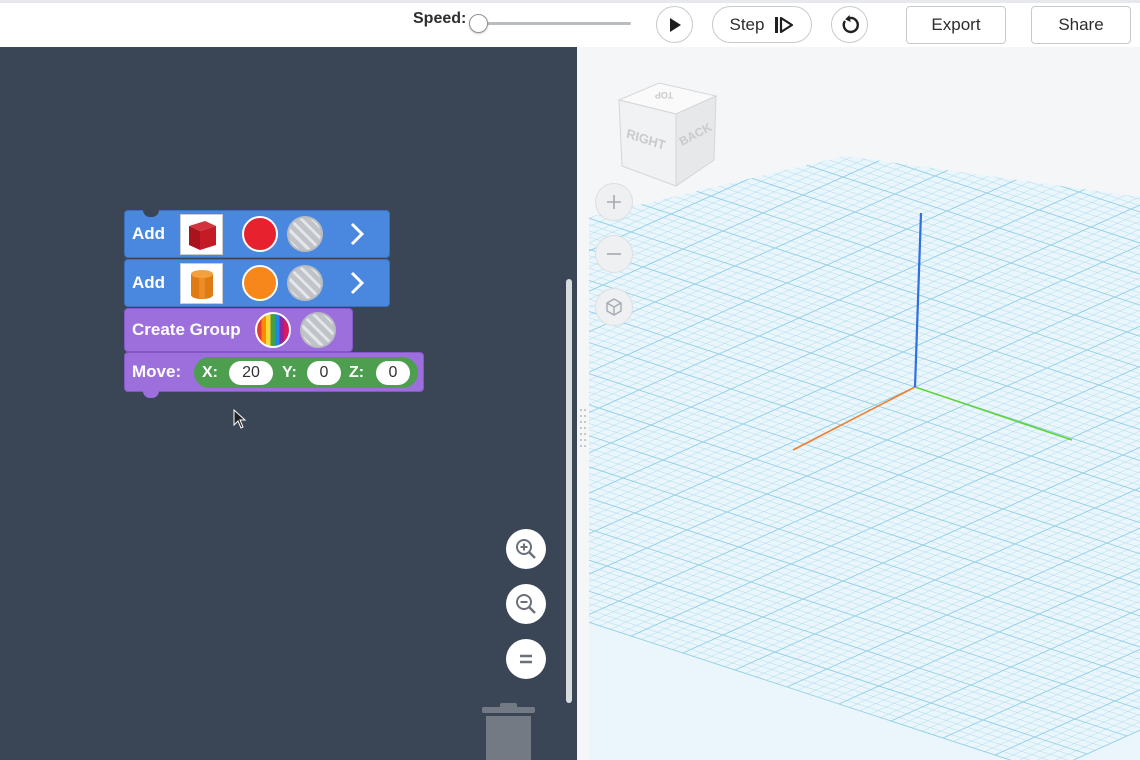  I want to click on step-button-label: Step, so click(747, 24).